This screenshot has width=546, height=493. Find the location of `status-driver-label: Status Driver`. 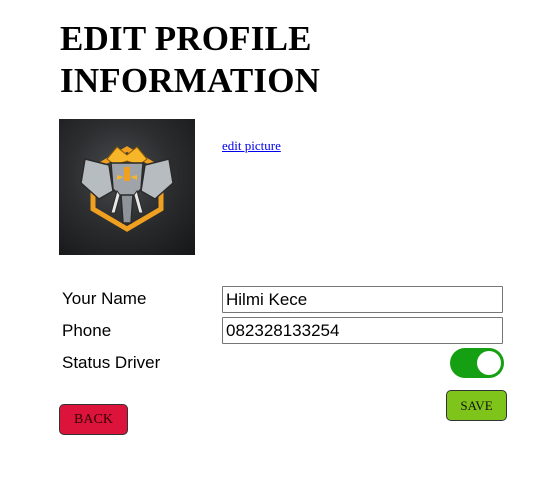

status-driver-label: Status Driver is located at coordinates (111, 362).